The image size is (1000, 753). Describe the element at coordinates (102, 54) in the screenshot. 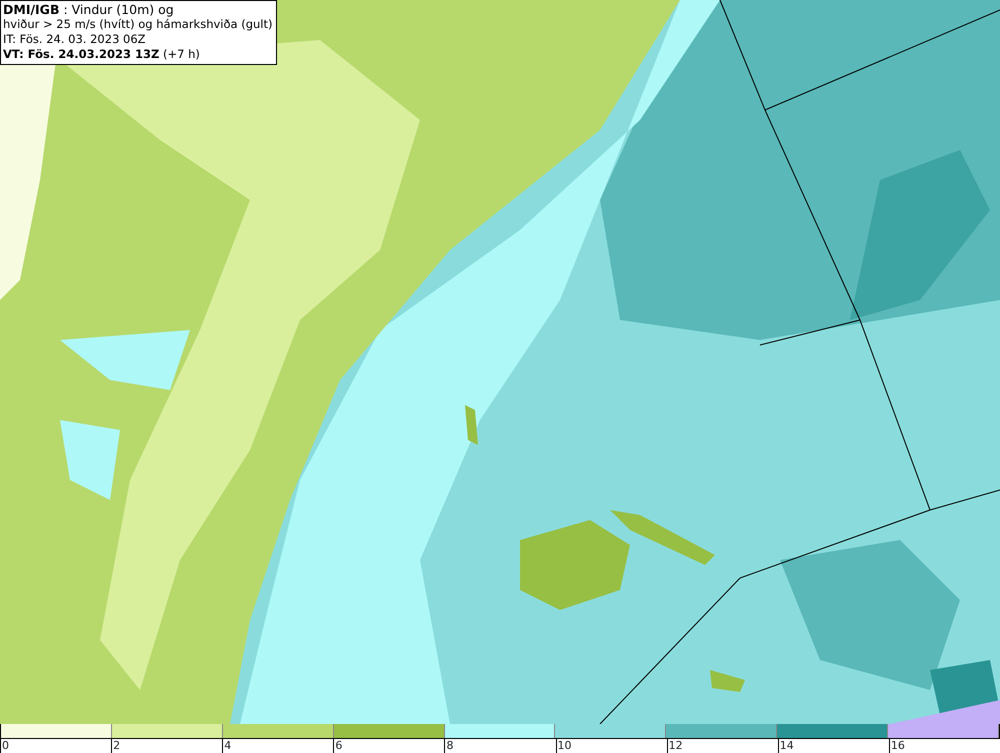

I see `caption-line: VT: Fös. 24.03.2023 13Z (+7 h)` at that location.